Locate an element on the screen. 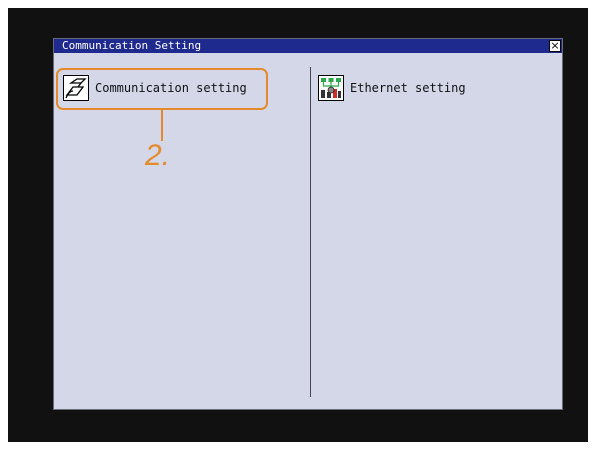  step-callout-line is located at coordinates (162, 125).